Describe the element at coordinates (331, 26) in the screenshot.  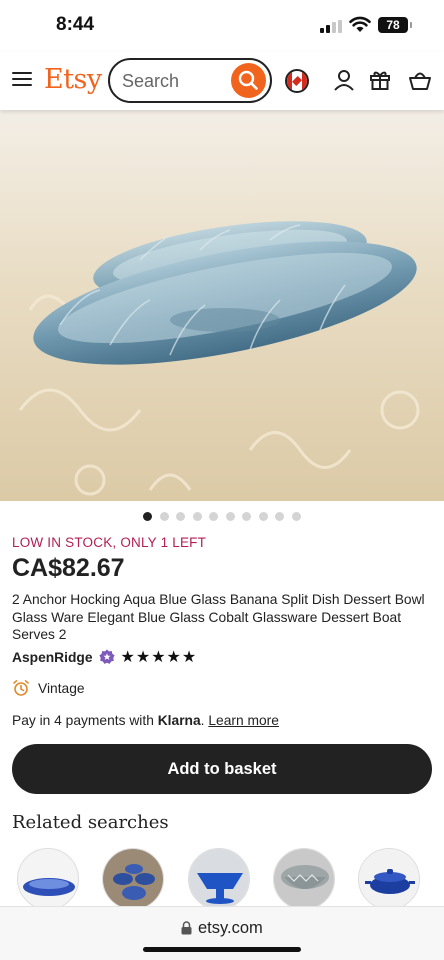
I see `cellular-signal-icon` at that location.